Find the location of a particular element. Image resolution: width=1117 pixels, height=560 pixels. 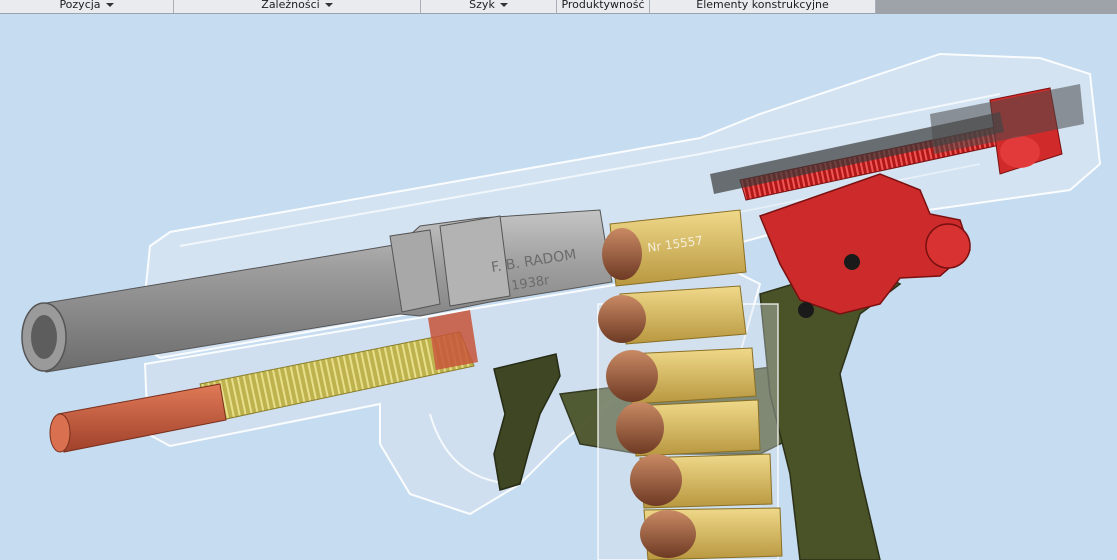

ribbon-empty-area is located at coordinates (996, 7).